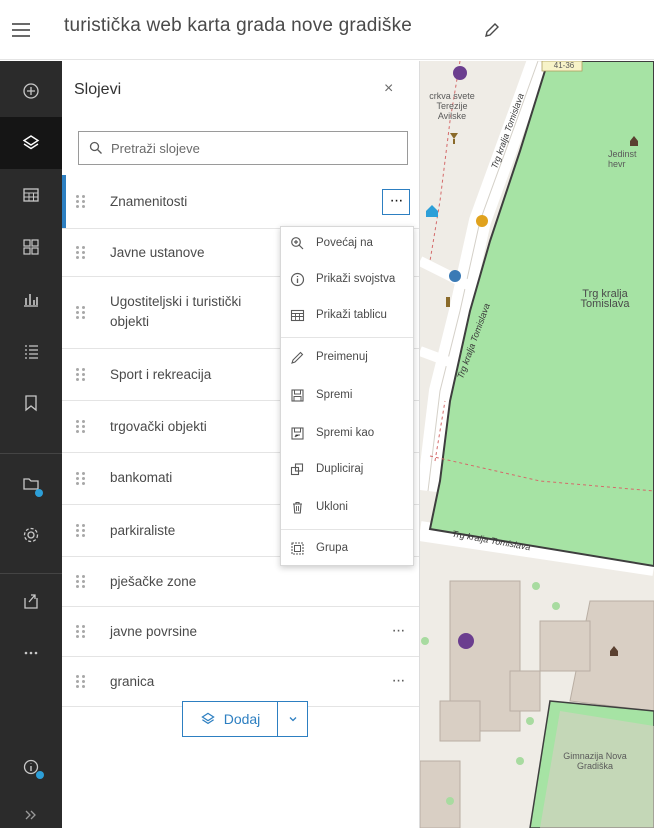  I want to click on add-layer-dropdown, so click(292, 719).